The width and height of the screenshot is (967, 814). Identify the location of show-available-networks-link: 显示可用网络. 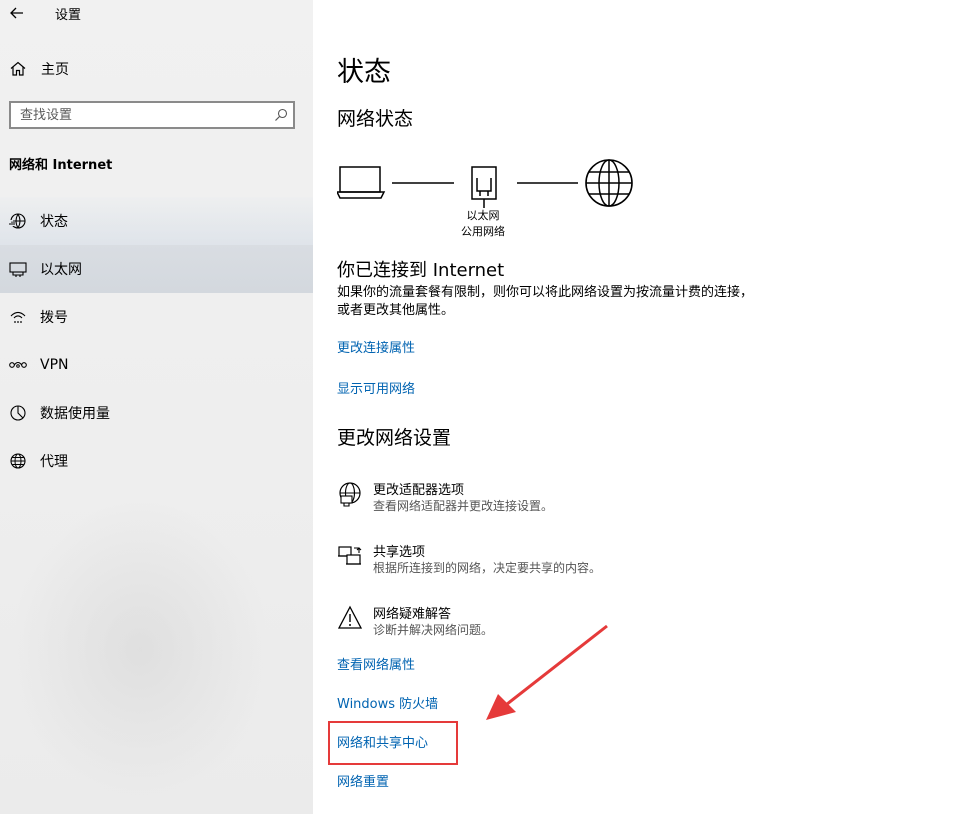
(376, 387).